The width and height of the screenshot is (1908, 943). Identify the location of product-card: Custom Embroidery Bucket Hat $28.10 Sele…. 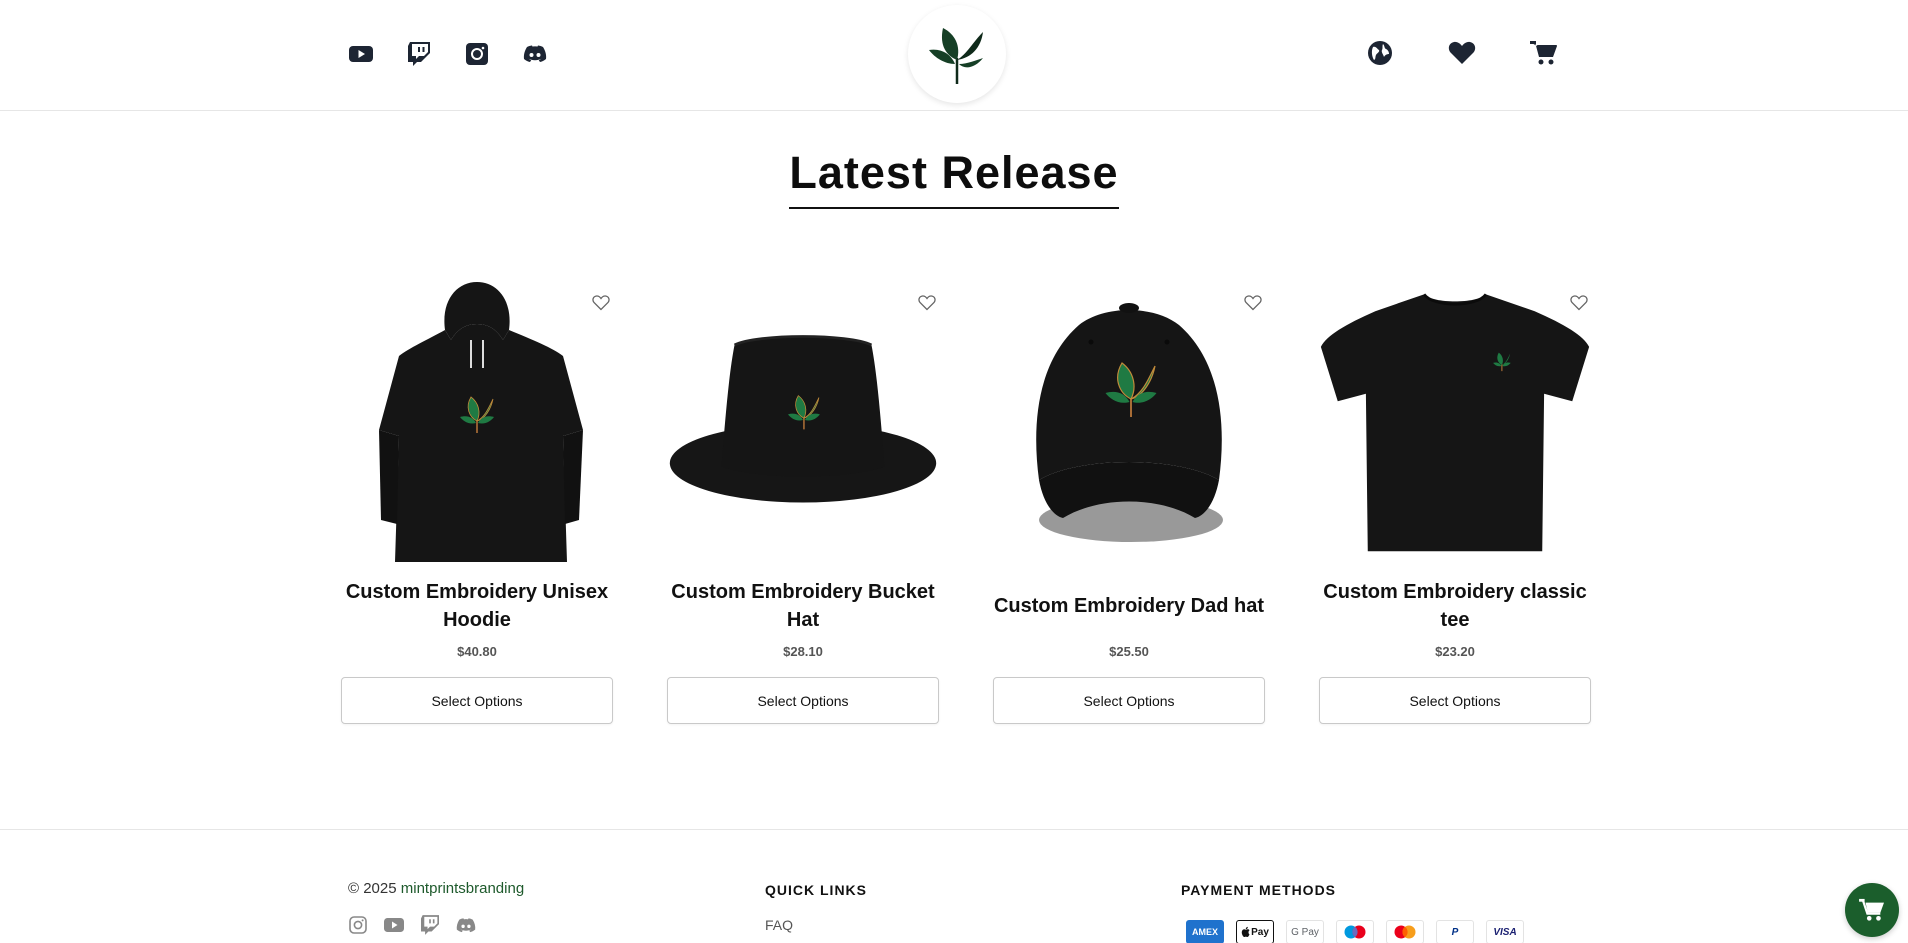
(805, 500).